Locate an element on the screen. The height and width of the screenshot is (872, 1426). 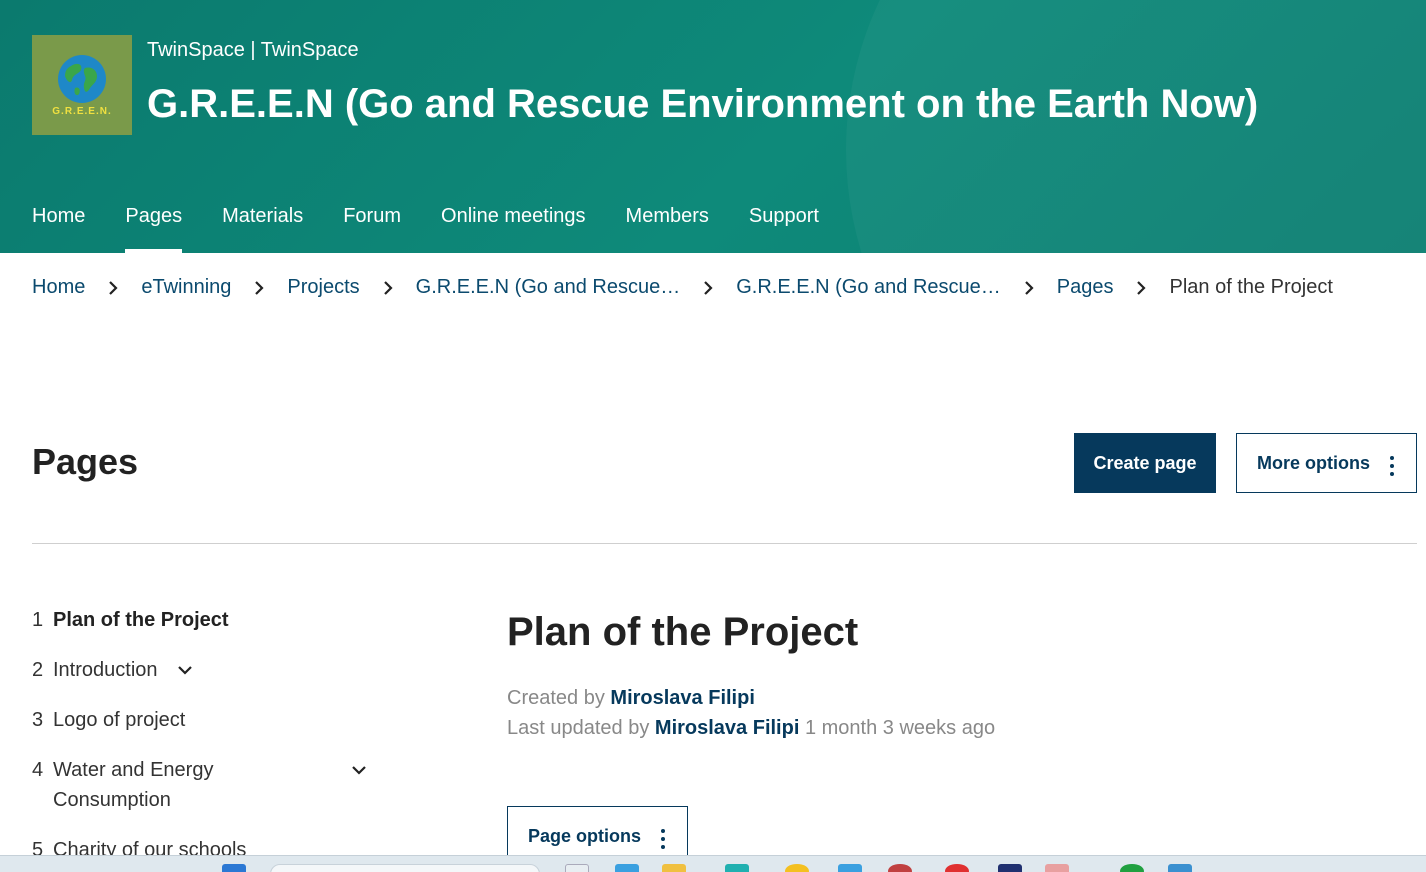
os-taskbar is located at coordinates (713, 863).